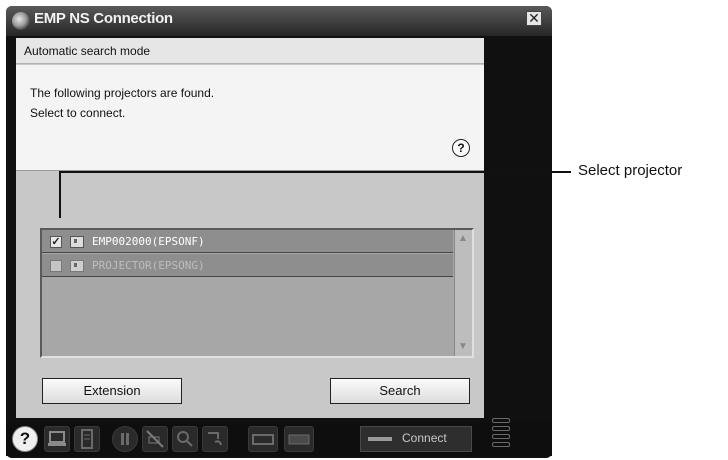  I want to click on close-button: ✕, so click(534, 18).